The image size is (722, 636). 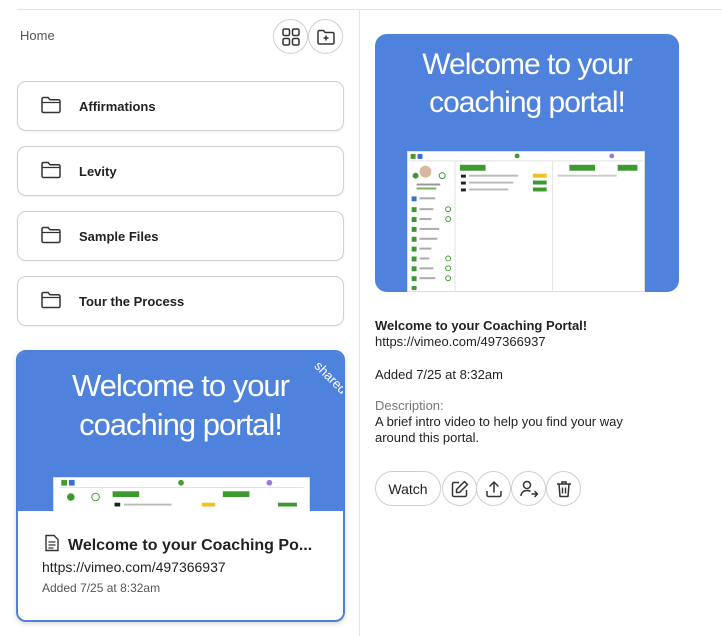 I want to click on folder-plus-icon, so click(x=325, y=37).